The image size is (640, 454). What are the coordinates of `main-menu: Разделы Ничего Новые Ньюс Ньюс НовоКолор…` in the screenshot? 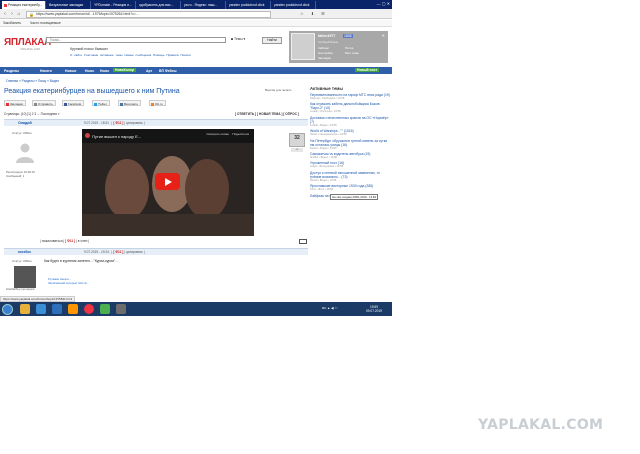 It's located at (196, 70).